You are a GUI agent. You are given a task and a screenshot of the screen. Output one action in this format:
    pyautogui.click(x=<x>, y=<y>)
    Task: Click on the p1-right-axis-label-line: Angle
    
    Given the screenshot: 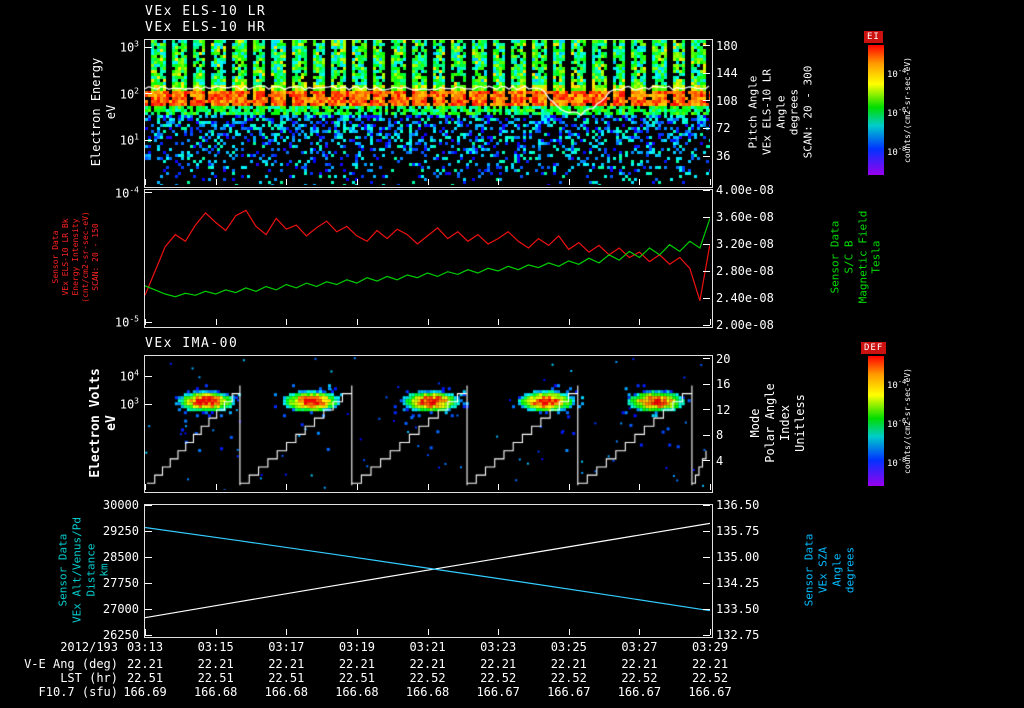 What is the action you would take?
    pyautogui.click(x=781, y=112)
    